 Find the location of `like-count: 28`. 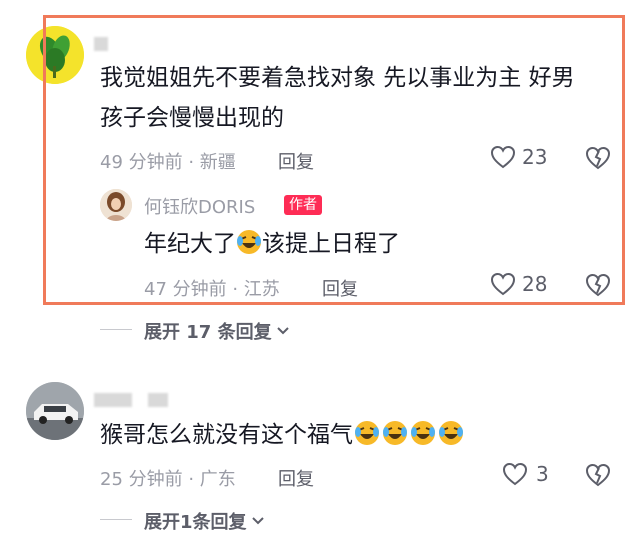

like-count: 28 is located at coordinates (535, 284).